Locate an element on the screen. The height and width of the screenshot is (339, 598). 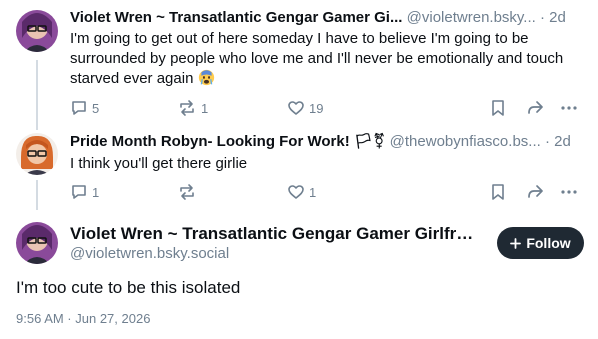
author-handle: @violetwren.bsky.social is located at coordinates (149, 254).